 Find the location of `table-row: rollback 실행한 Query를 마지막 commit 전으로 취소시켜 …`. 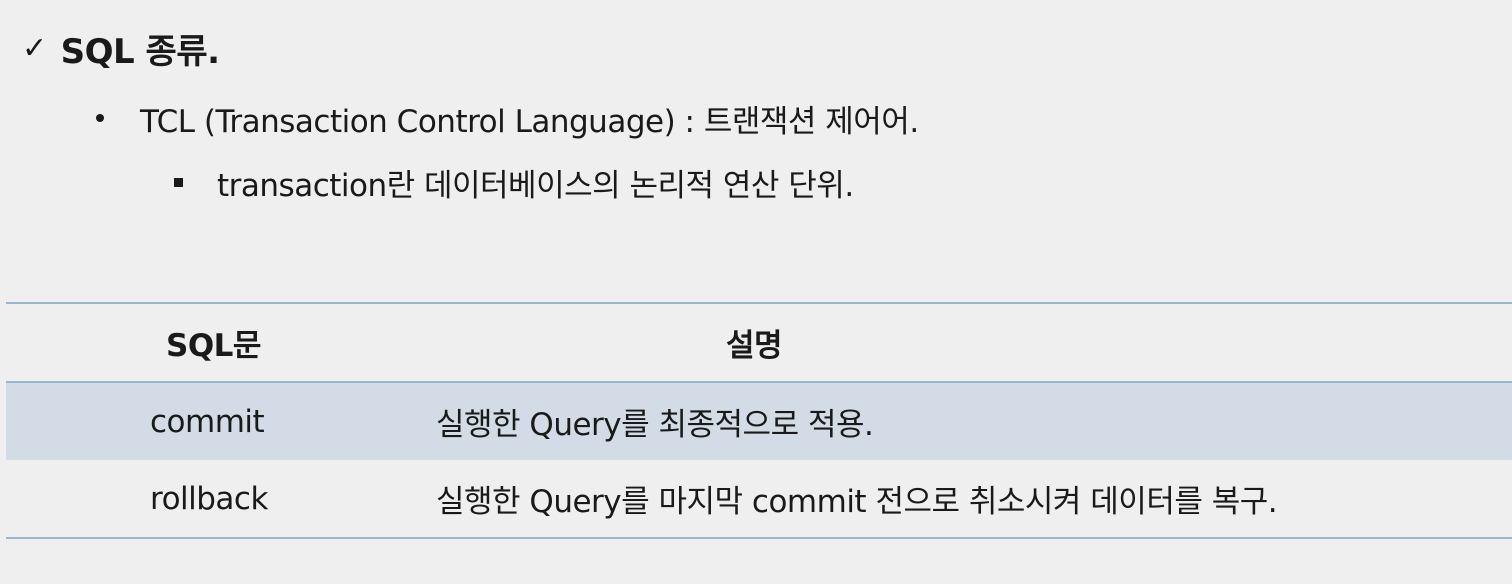

table-row: rollback 실행한 Query를 마지막 commit 전으로 취소시켜 … is located at coordinates (759, 498).